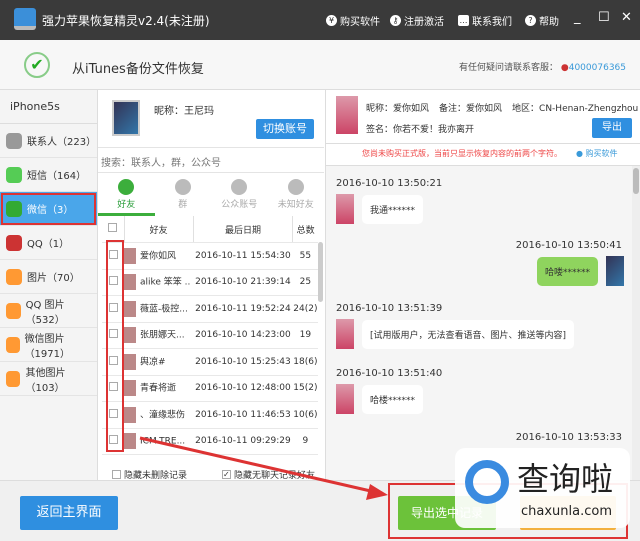 The width and height of the screenshot is (640, 541). I want to click on watermark-logo-icon, so click(487, 482).